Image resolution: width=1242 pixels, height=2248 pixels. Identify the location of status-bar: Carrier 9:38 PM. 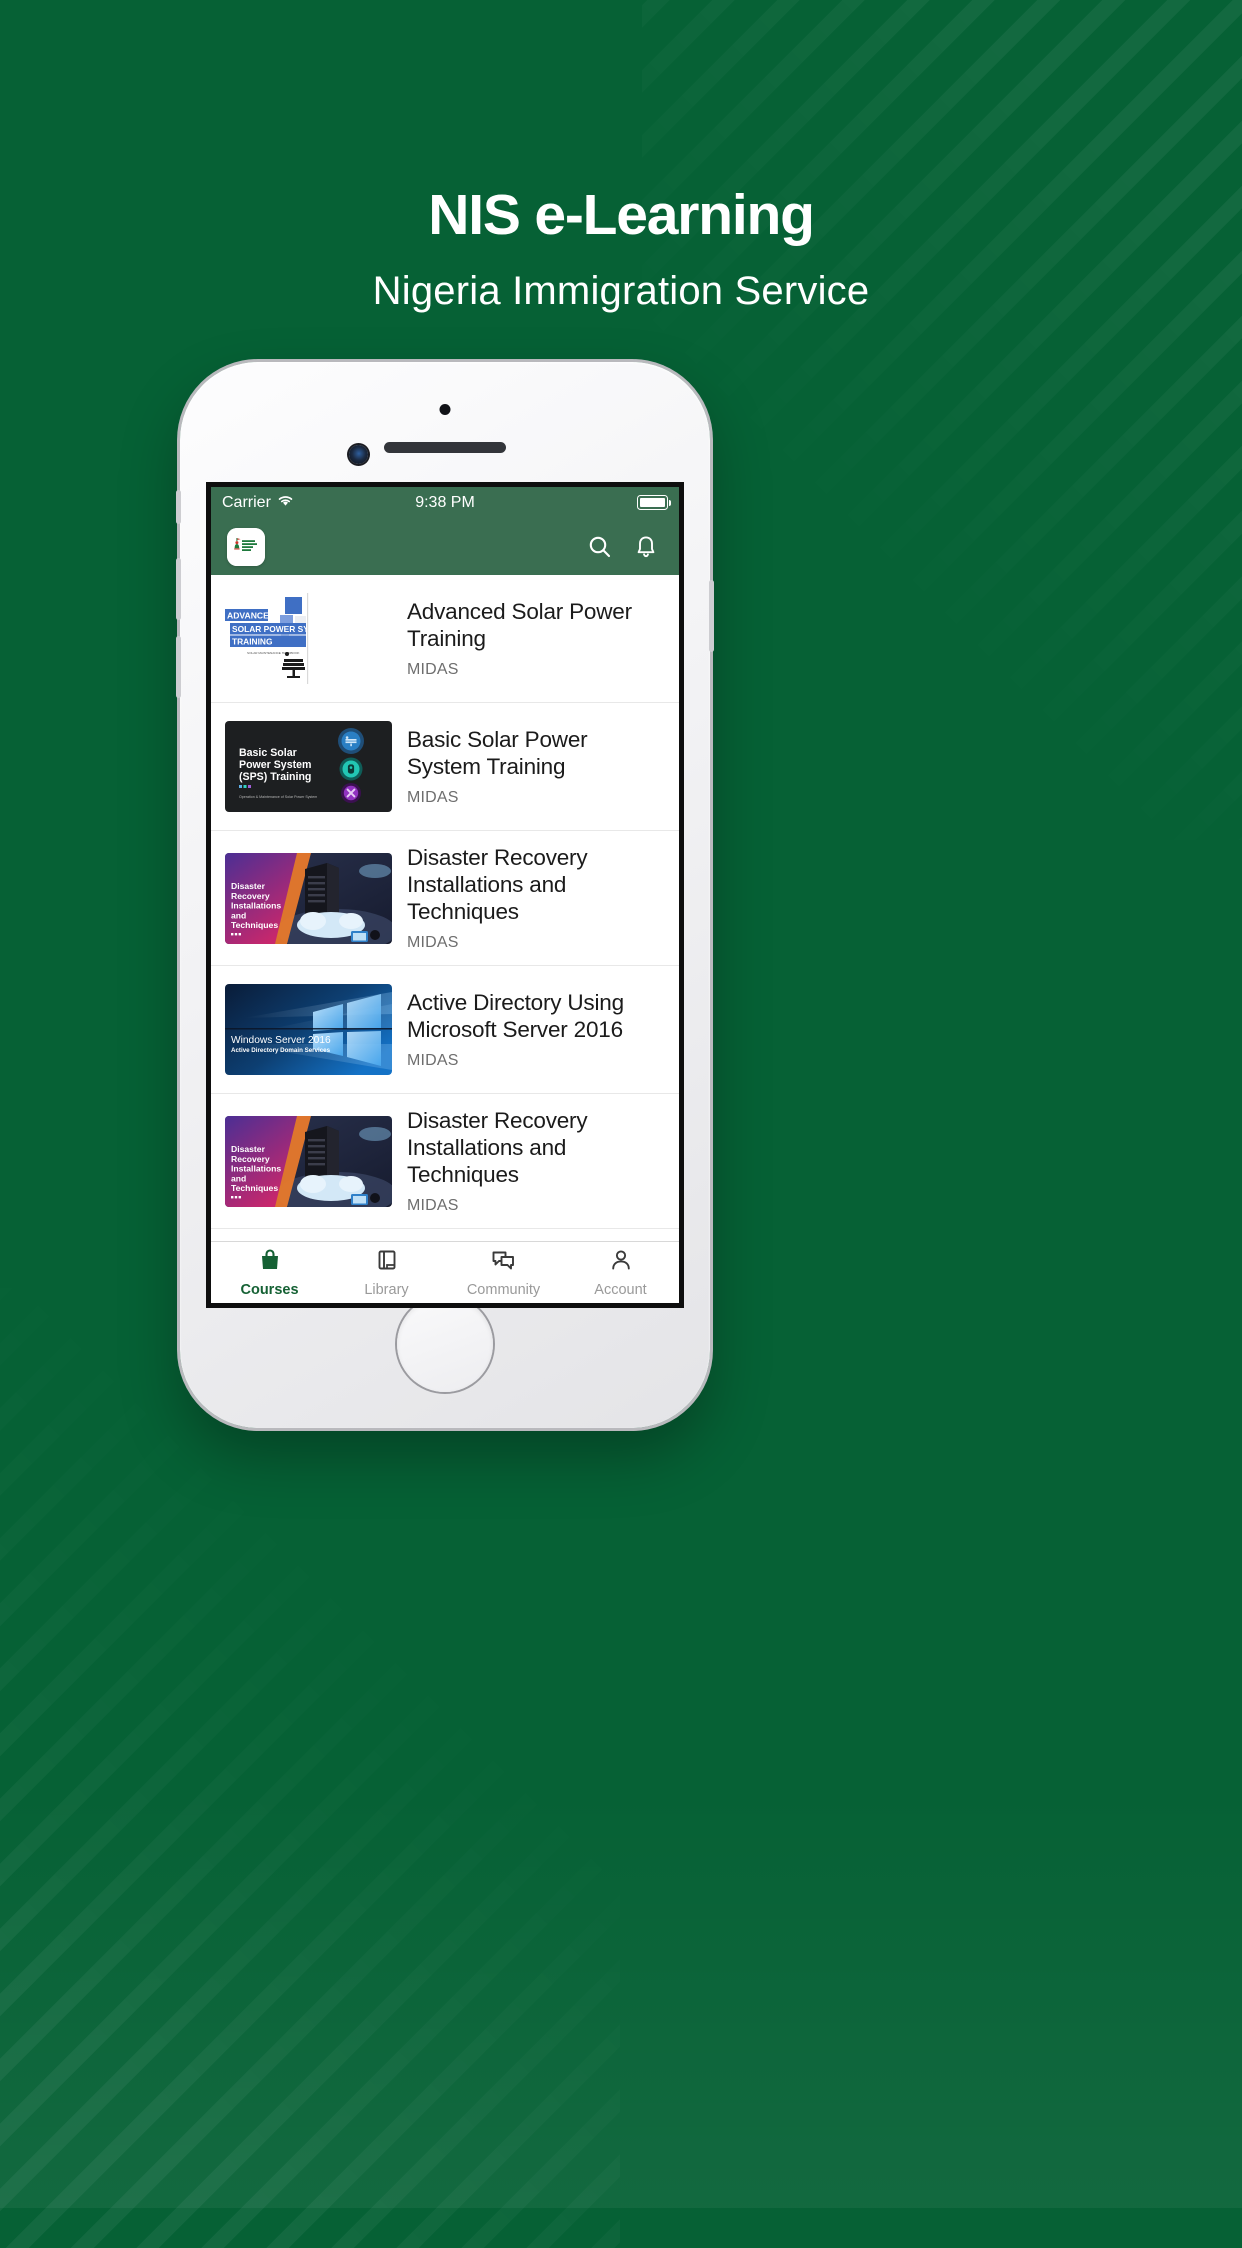
(445, 502).